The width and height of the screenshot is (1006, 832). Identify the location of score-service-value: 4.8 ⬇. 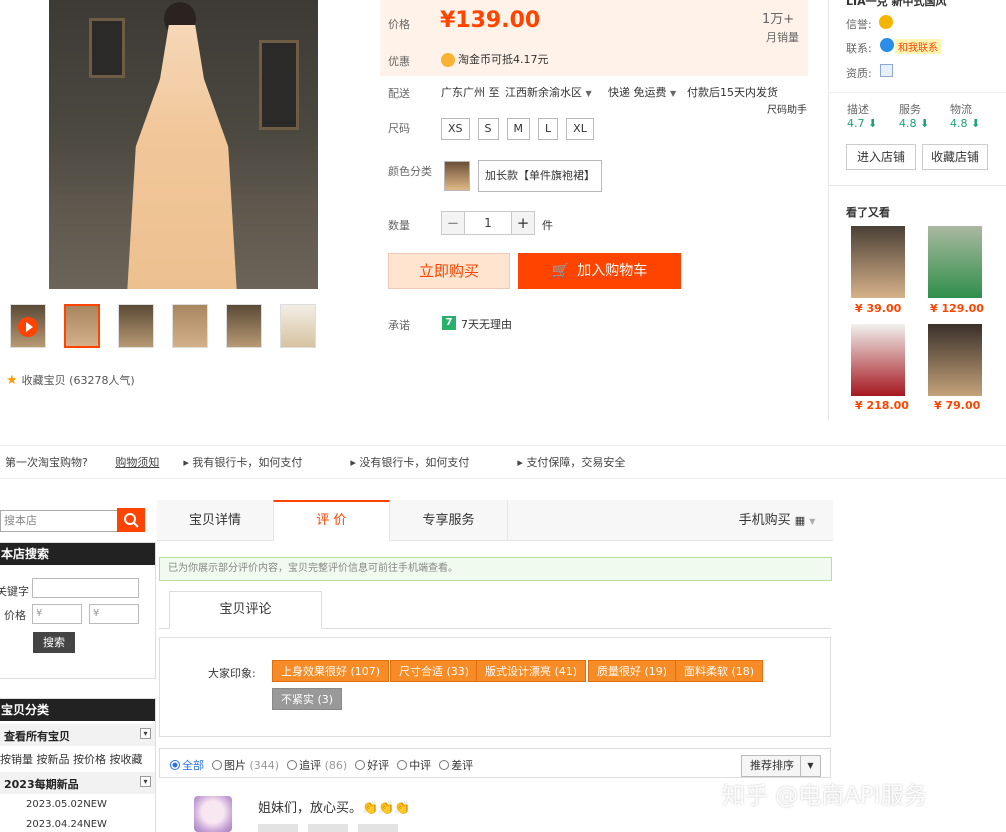
(914, 123).